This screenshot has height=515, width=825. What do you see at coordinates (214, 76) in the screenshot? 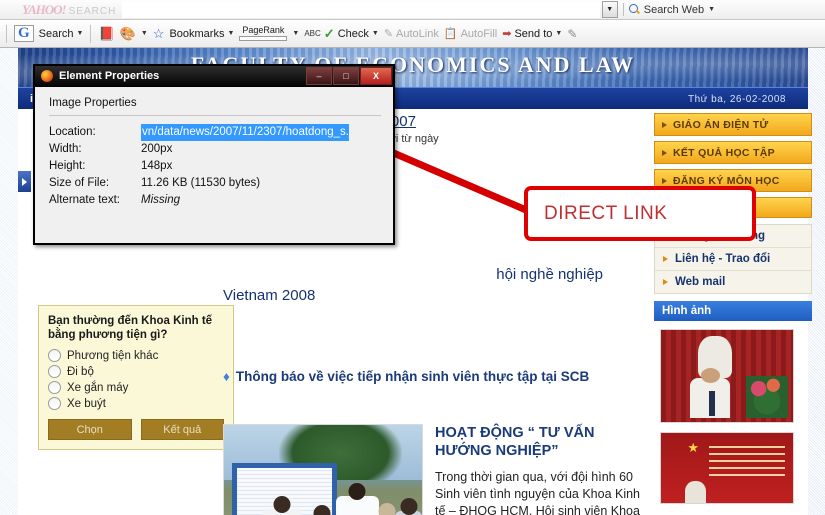
I see `dialog-titlebar: Element Properties – □ X` at bounding box center [214, 76].